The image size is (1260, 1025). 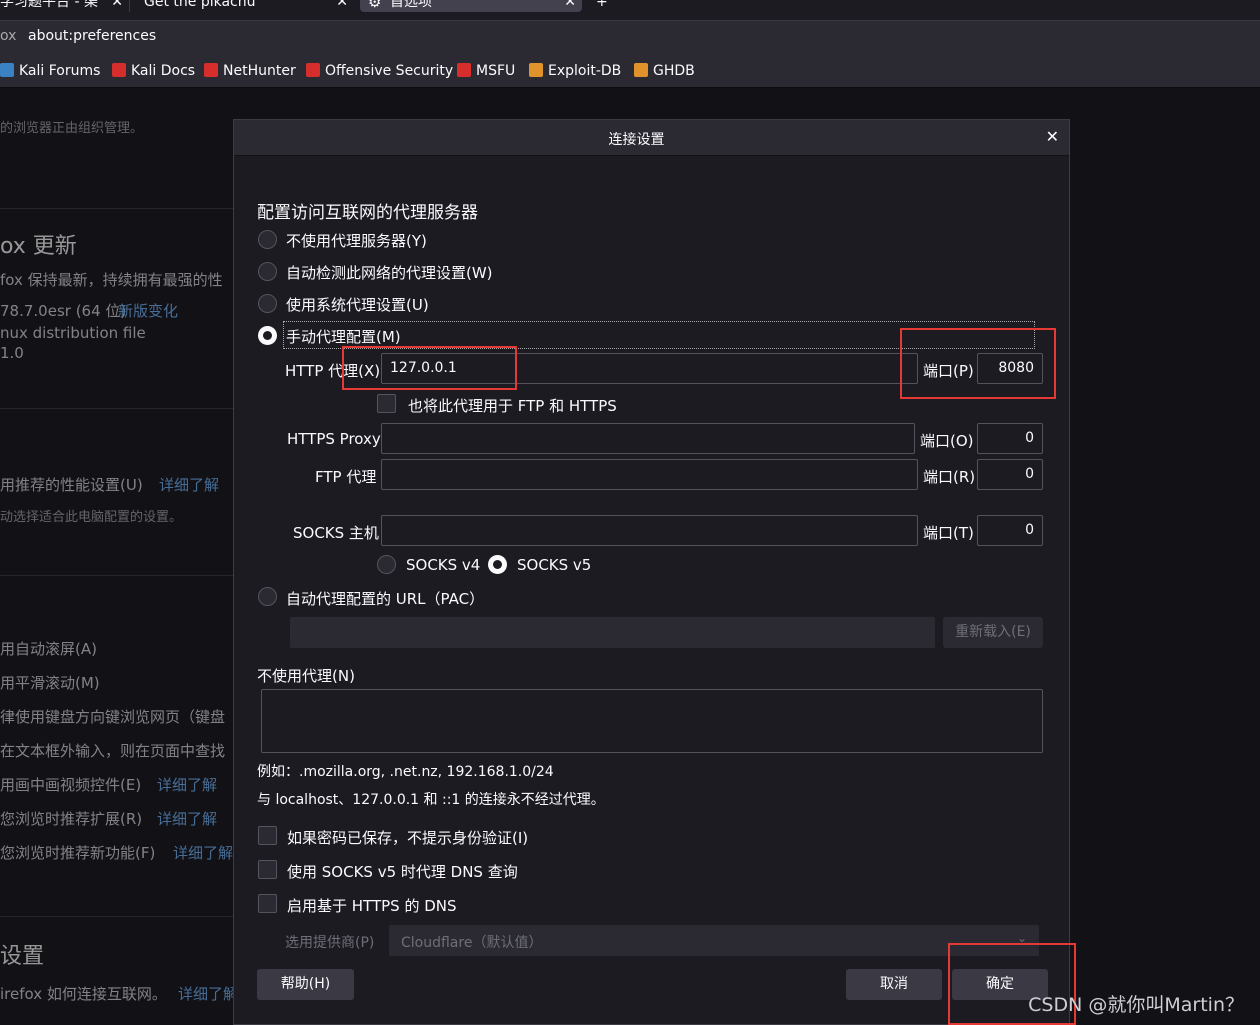 I want to click on no-proxy-example: 例如：.mozilla.org, .net.nz, 192.168.1.0/24, so click(x=405, y=772).